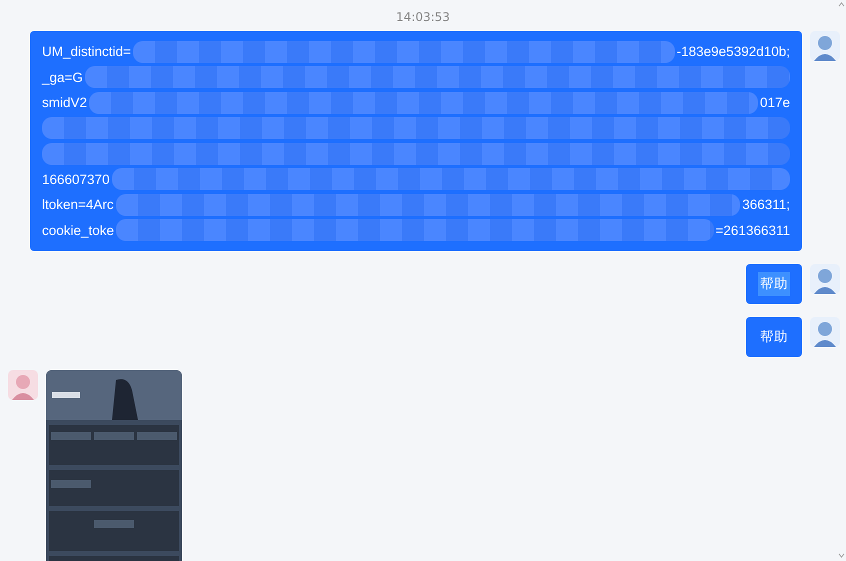 Image resolution: width=846 pixels, height=561 pixels. What do you see at coordinates (423, 18) in the screenshot?
I see `timestamp: 14:03:53` at bounding box center [423, 18].